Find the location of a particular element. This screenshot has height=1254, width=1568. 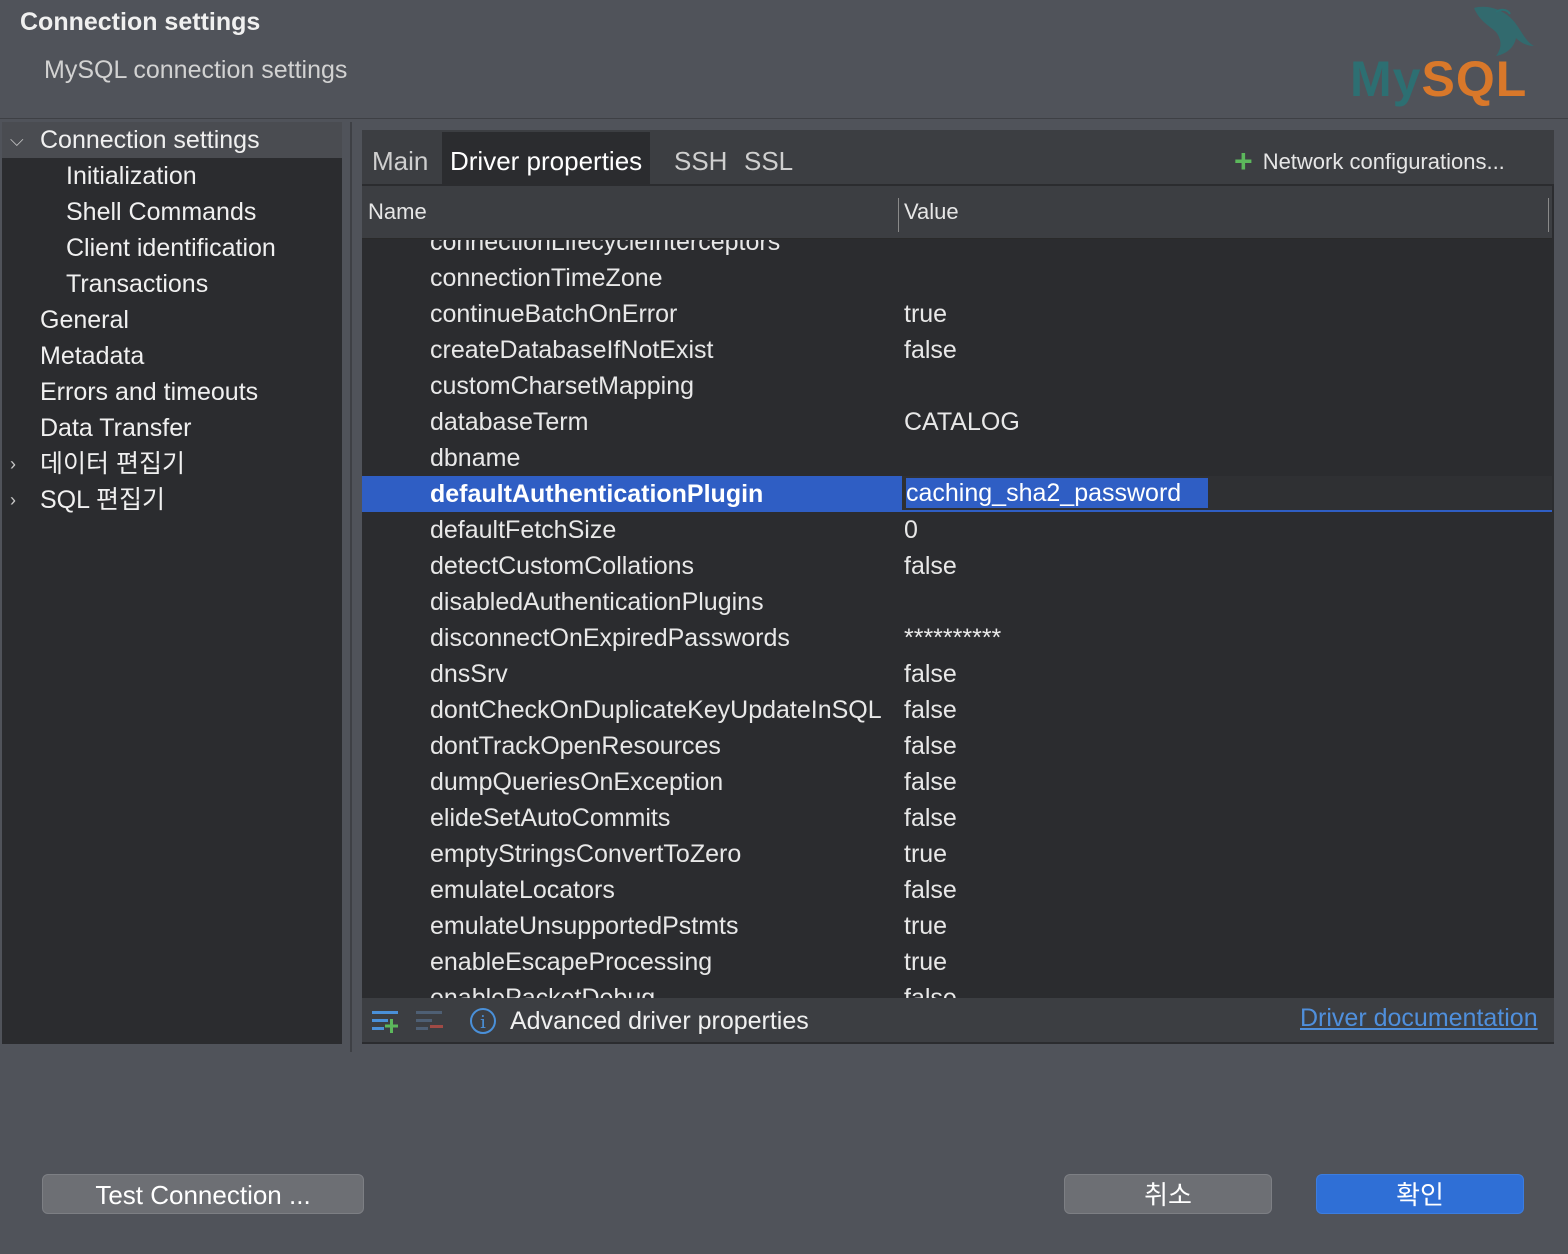

table-row: elideSetAutoCommits false is located at coordinates (957, 818).